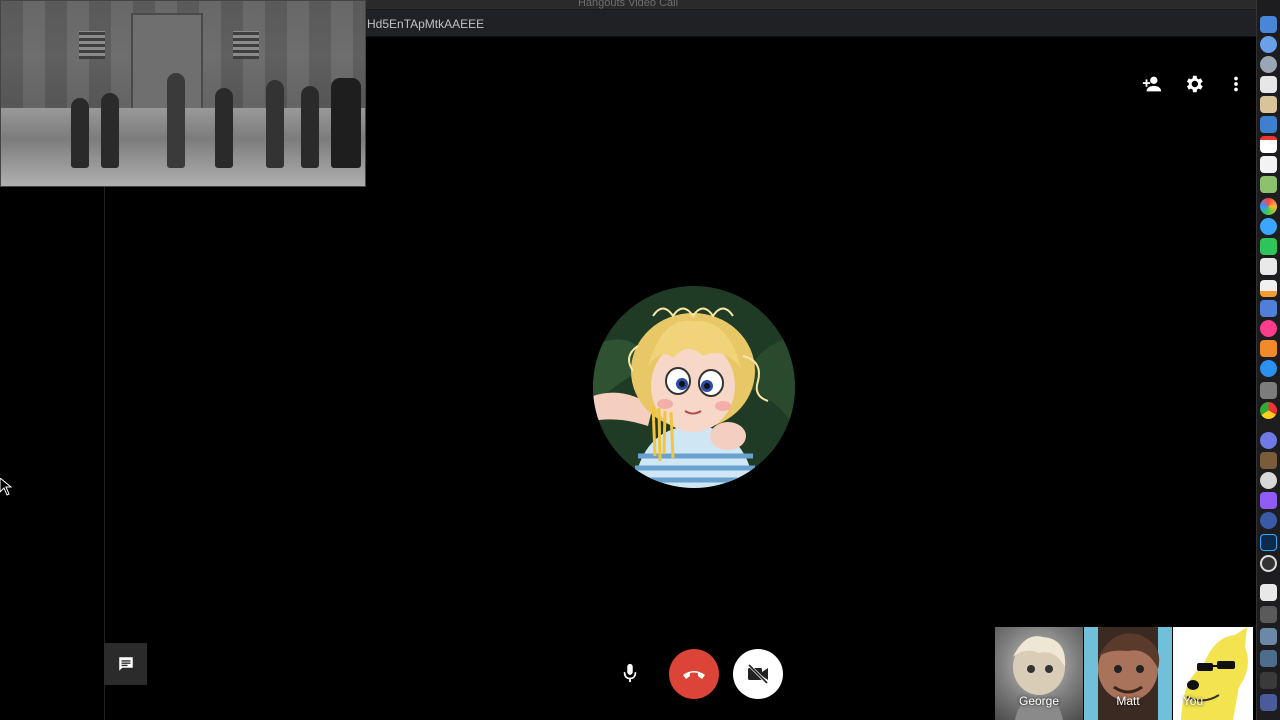 The width and height of the screenshot is (1280, 720). What do you see at coordinates (628, 4) in the screenshot?
I see `window-title: Hangouts Video Call` at bounding box center [628, 4].